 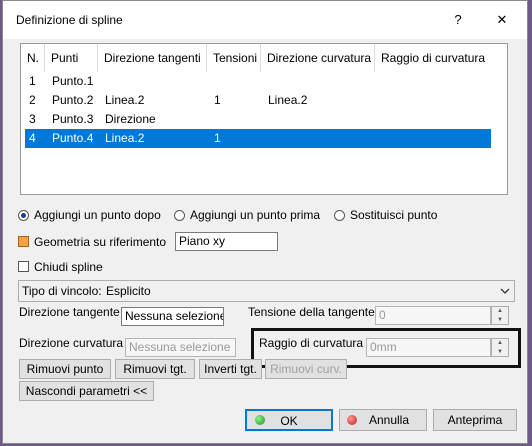 I want to click on constraint-type-value: Esplicito, so click(x=128, y=291).